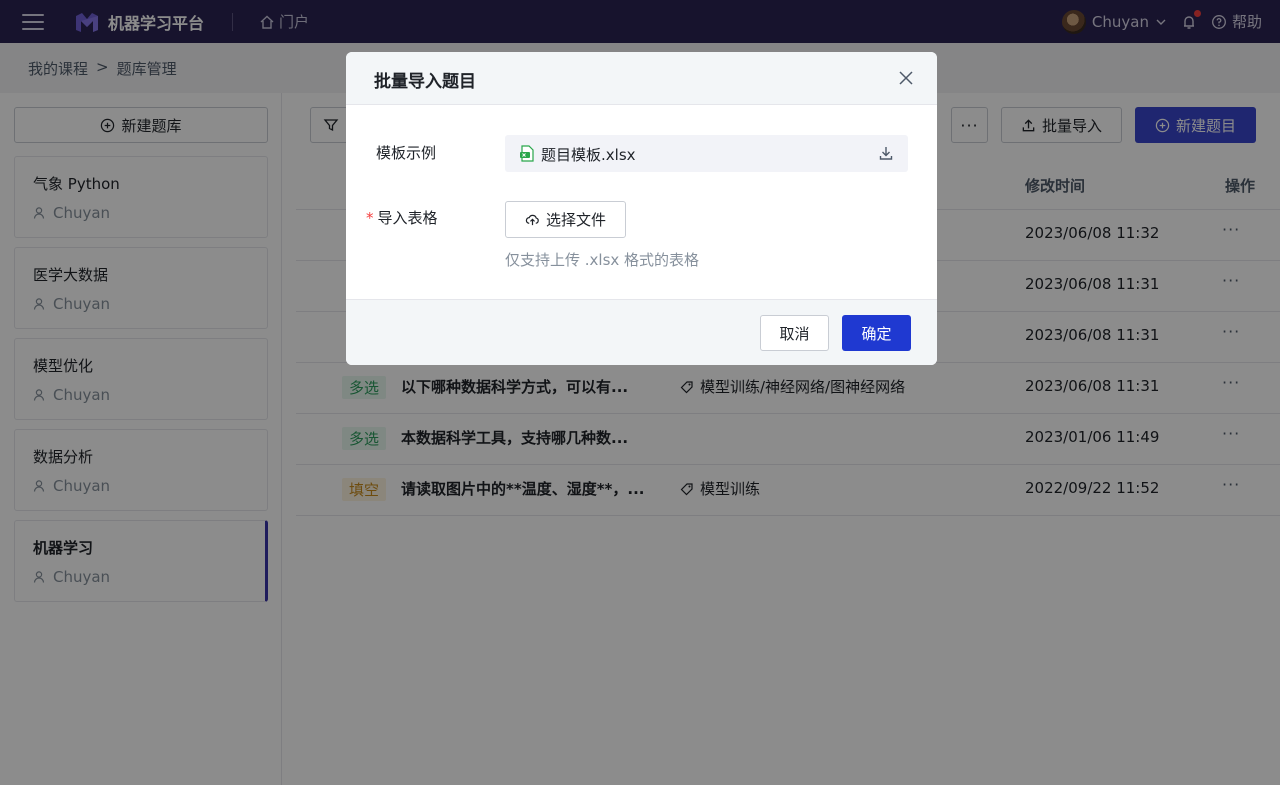  I want to click on template-file: 题目模板.xlsx, so click(706, 153).